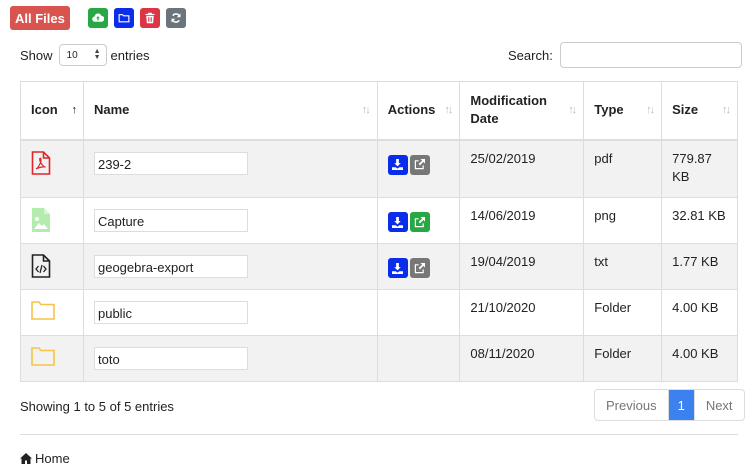 This screenshot has height=475, width=751. Describe the element at coordinates (522, 111) in the screenshot. I see `column-header-modification-date: Modification Date ↑↓` at that location.